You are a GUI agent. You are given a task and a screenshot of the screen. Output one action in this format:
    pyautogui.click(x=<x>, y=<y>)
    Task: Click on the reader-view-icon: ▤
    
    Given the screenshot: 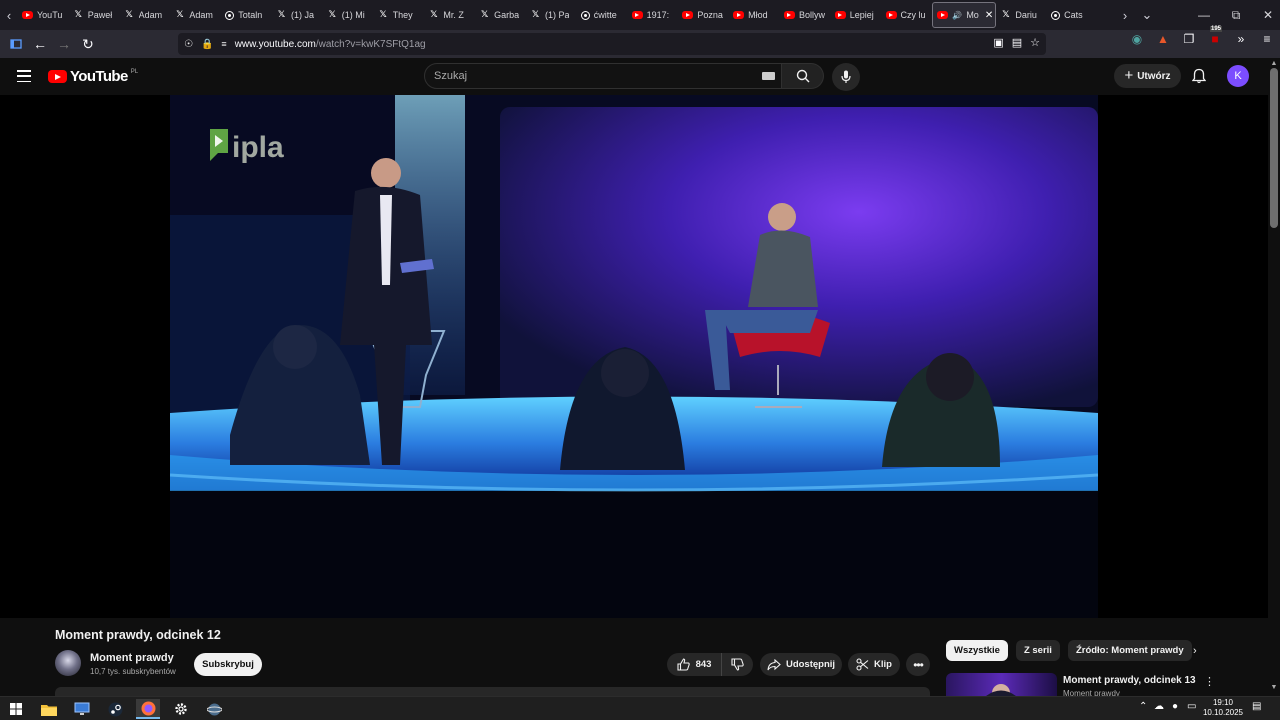 What is the action you would take?
    pyautogui.click(x=1017, y=42)
    